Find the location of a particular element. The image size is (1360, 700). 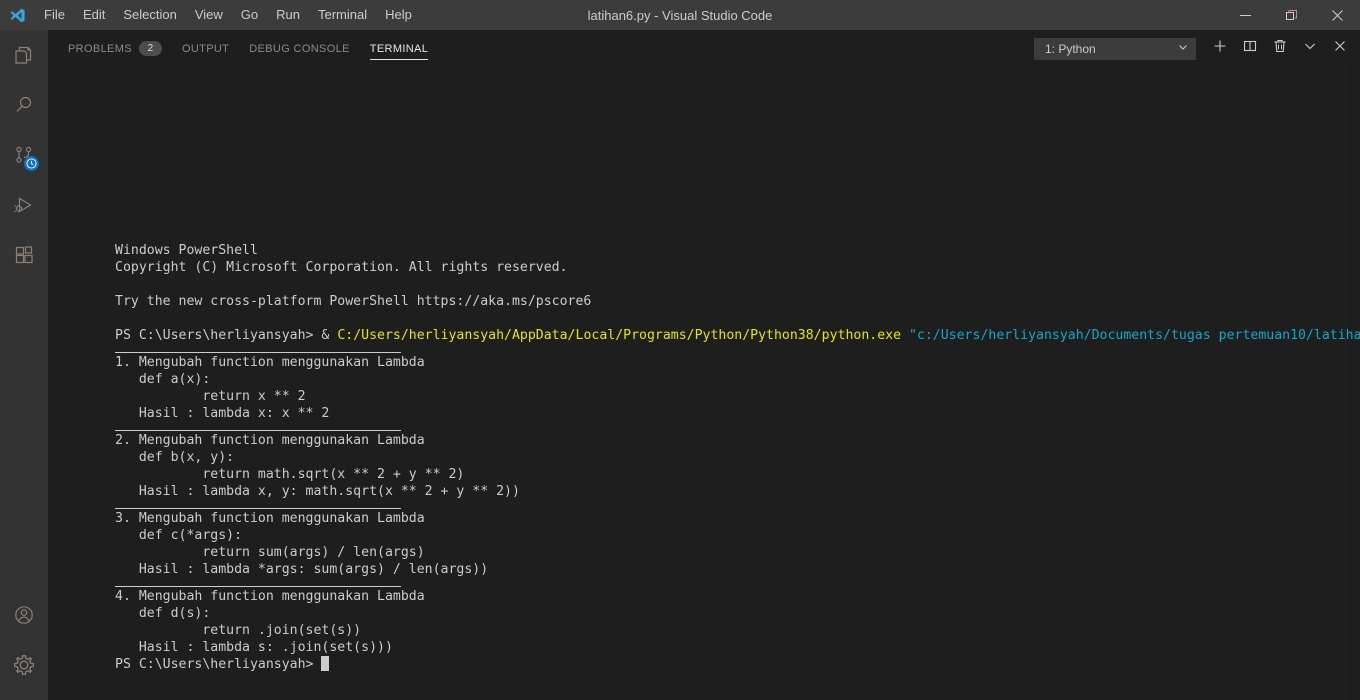

sidebar-item-explorer is located at coordinates (24, 55).